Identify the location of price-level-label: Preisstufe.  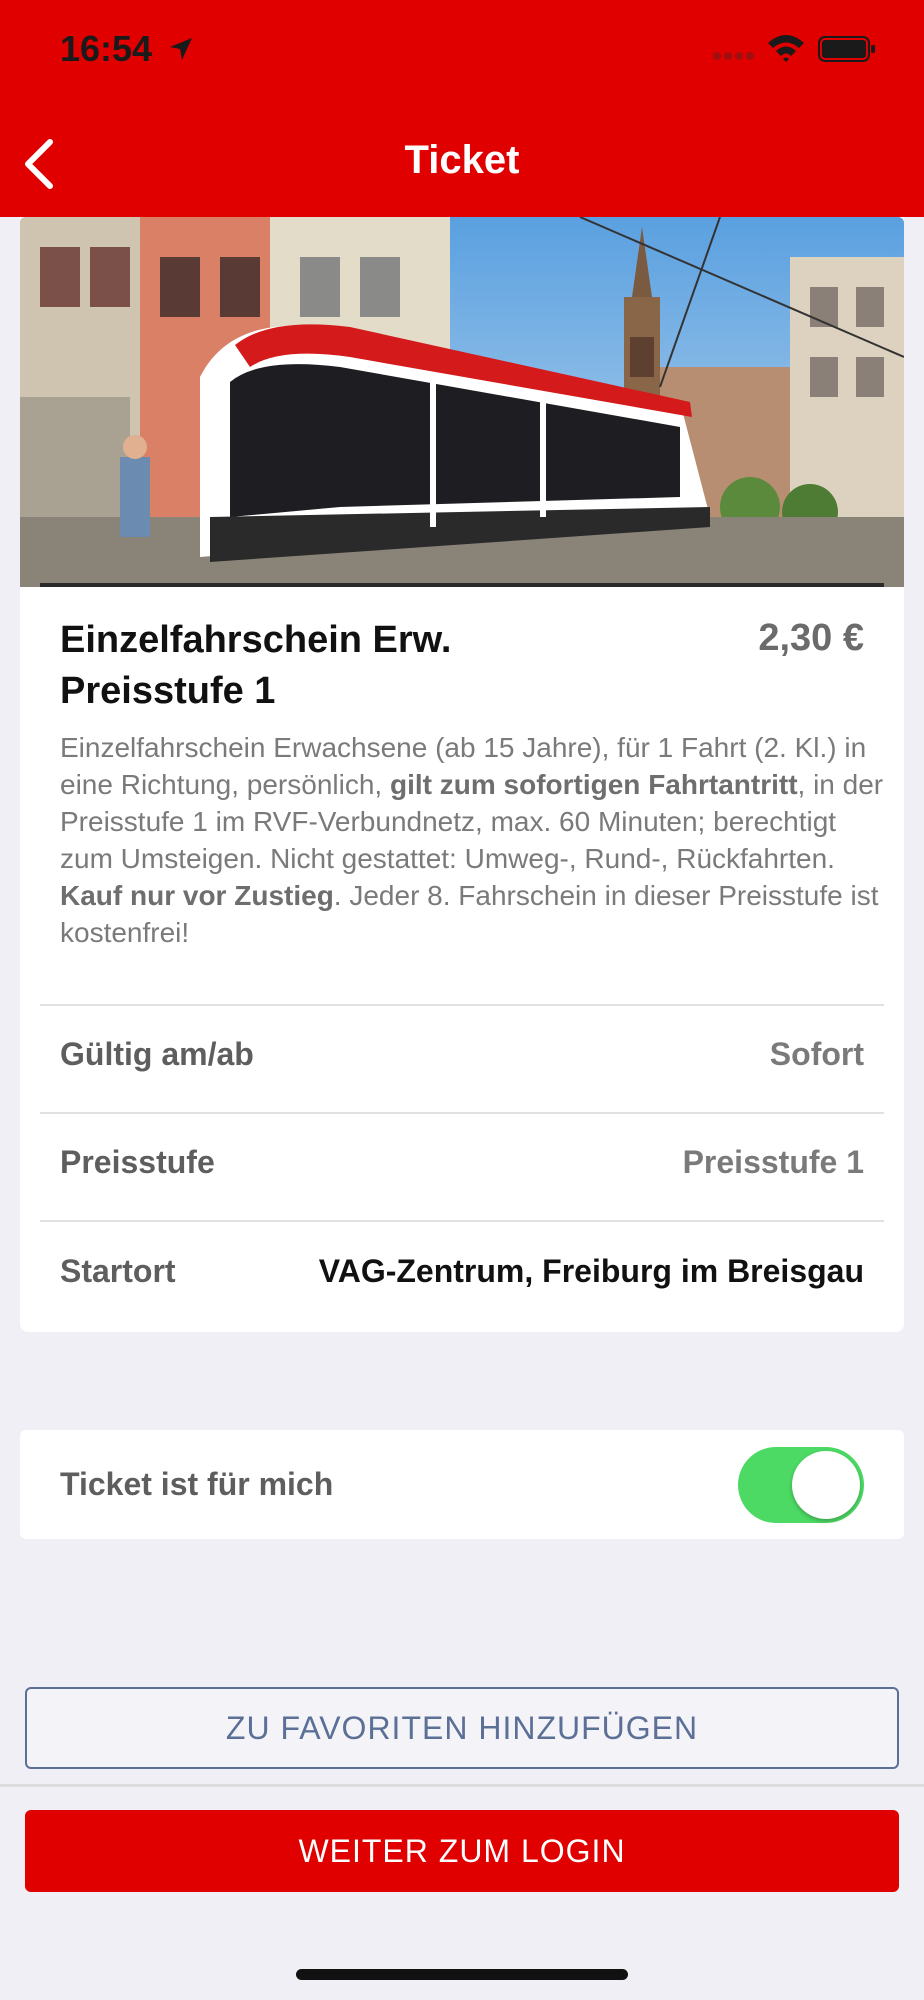
(137, 1162).